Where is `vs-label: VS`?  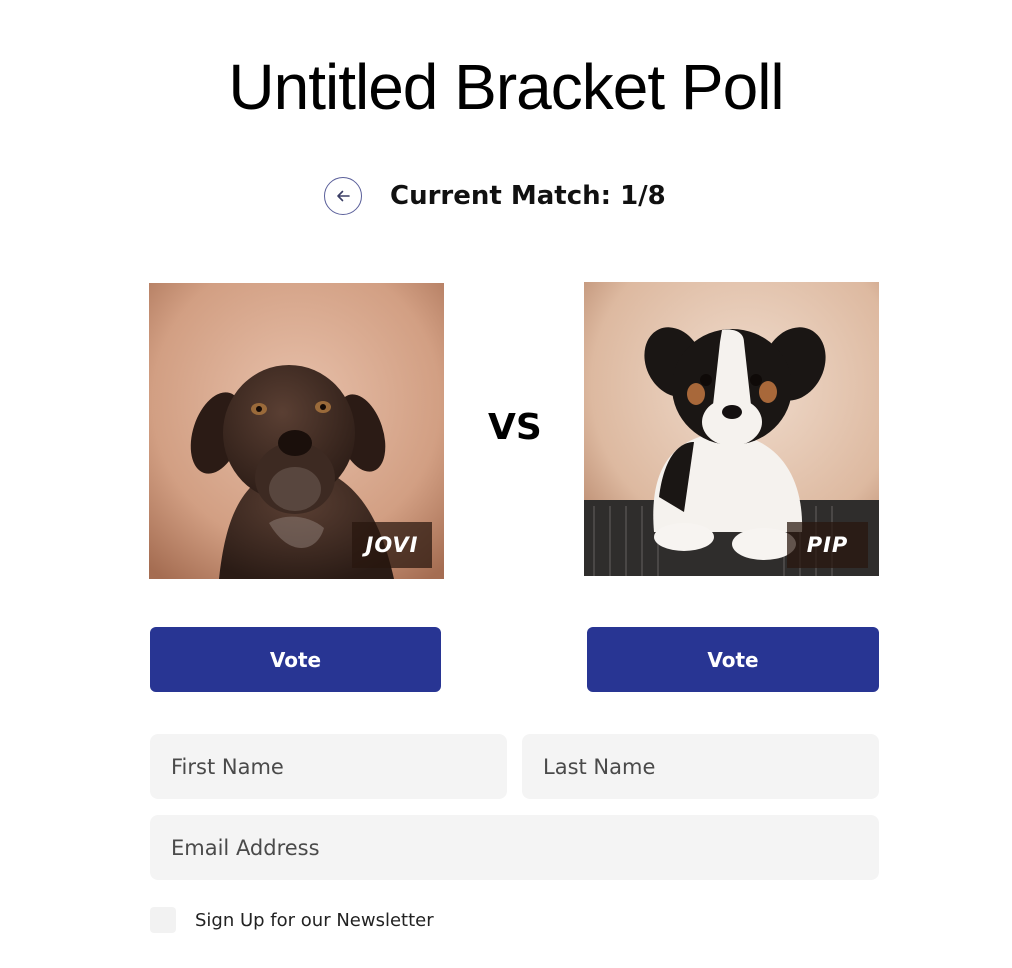 vs-label: VS is located at coordinates (515, 427).